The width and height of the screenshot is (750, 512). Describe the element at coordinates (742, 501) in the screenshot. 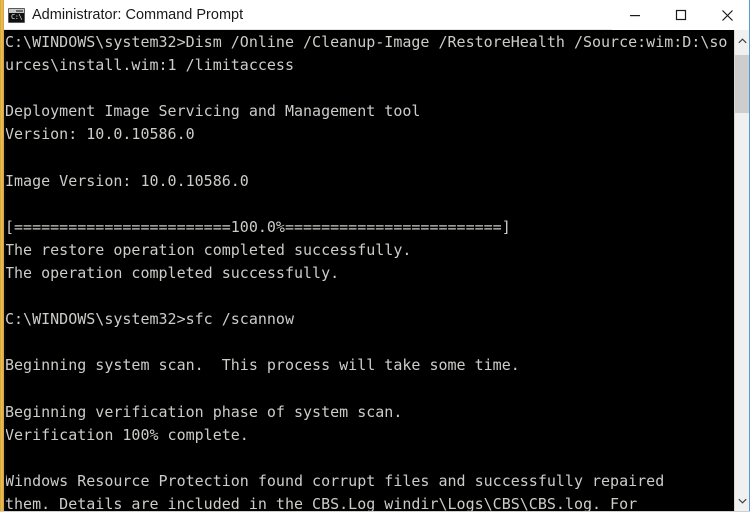

I see `chevron-down-icon` at that location.